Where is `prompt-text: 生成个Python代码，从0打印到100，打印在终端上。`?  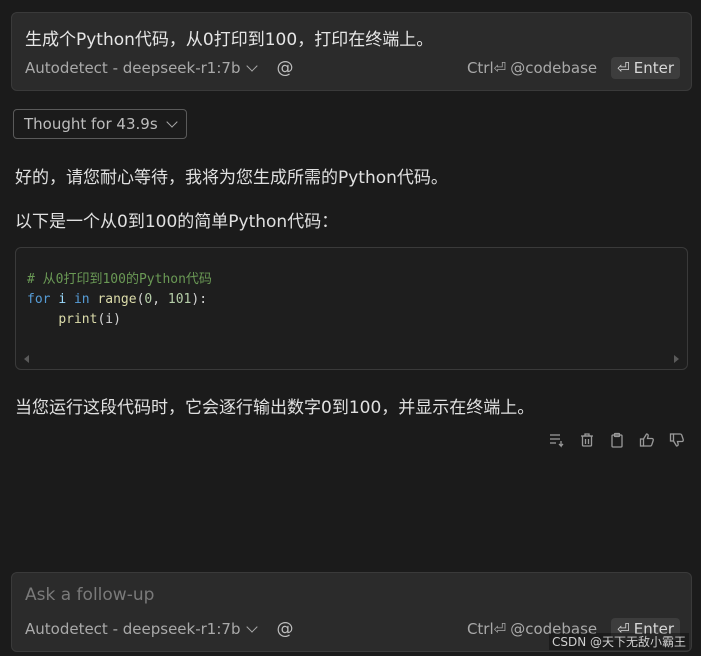 prompt-text: 生成个Python代码，从0打印到100，打印在终端上。 is located at coordinates (229, 37).